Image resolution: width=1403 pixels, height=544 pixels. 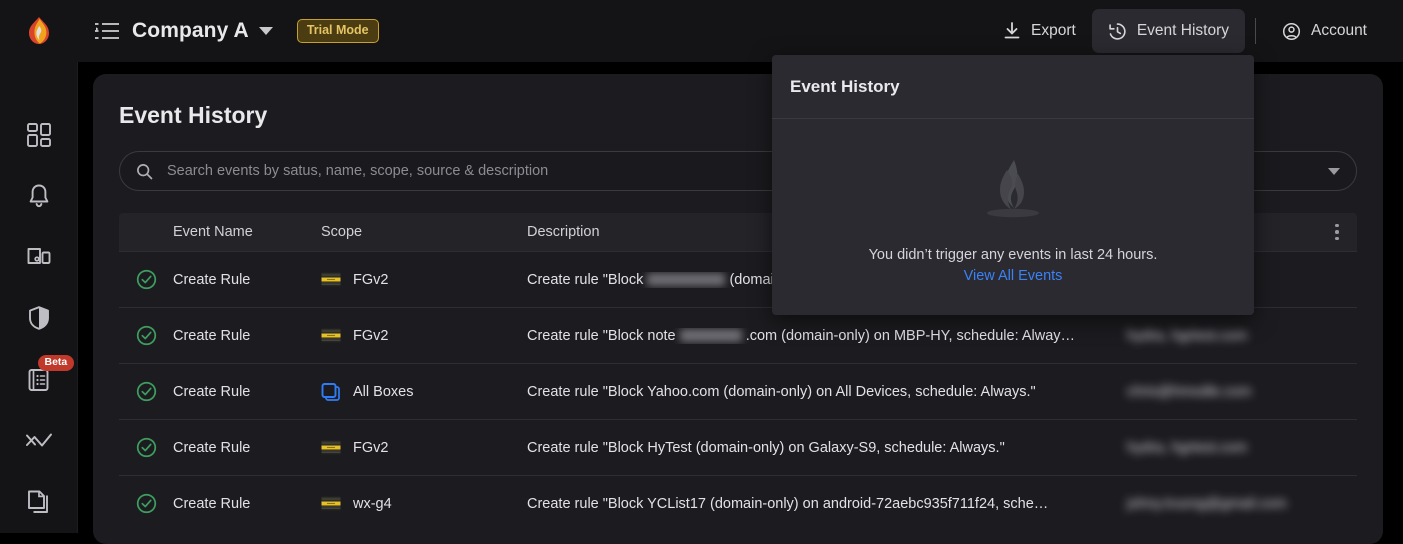 What do you see at coordinates (1053, 30) in the screenshot?
I see `export-label: Export` at bounding box center [1053, 30].